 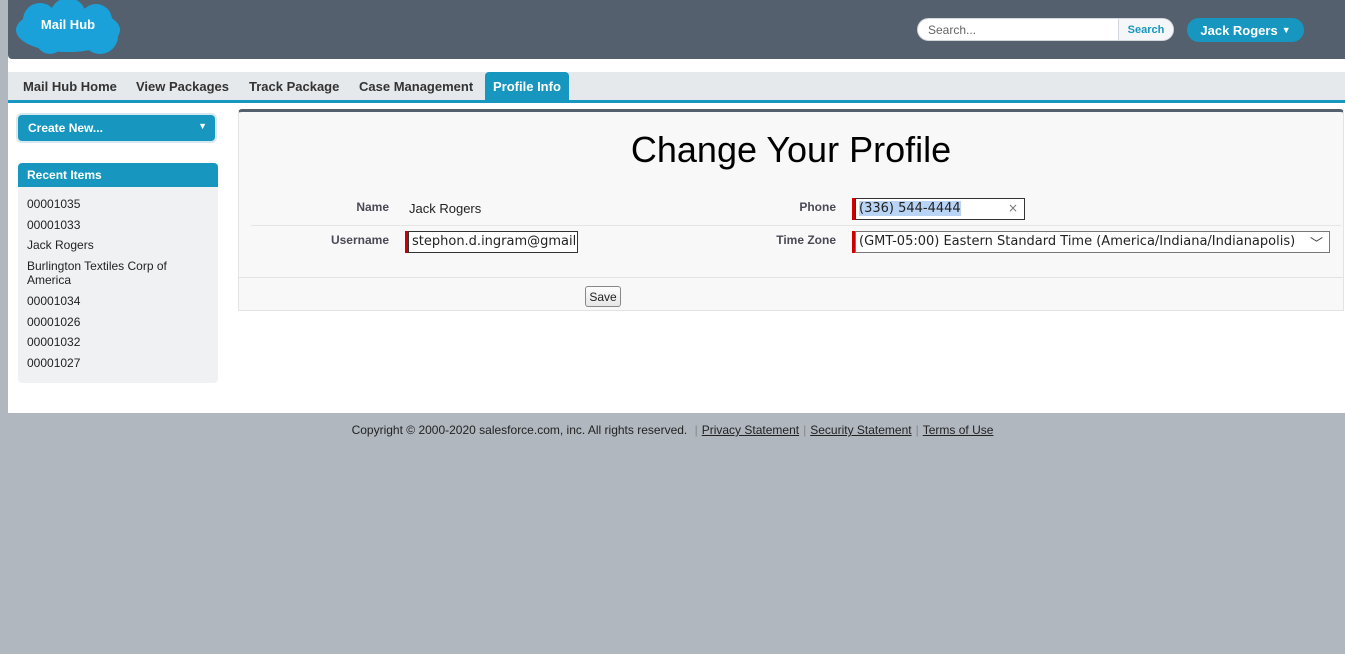 I want to click on recent-item: 00001026, so click(x=119, y=322).